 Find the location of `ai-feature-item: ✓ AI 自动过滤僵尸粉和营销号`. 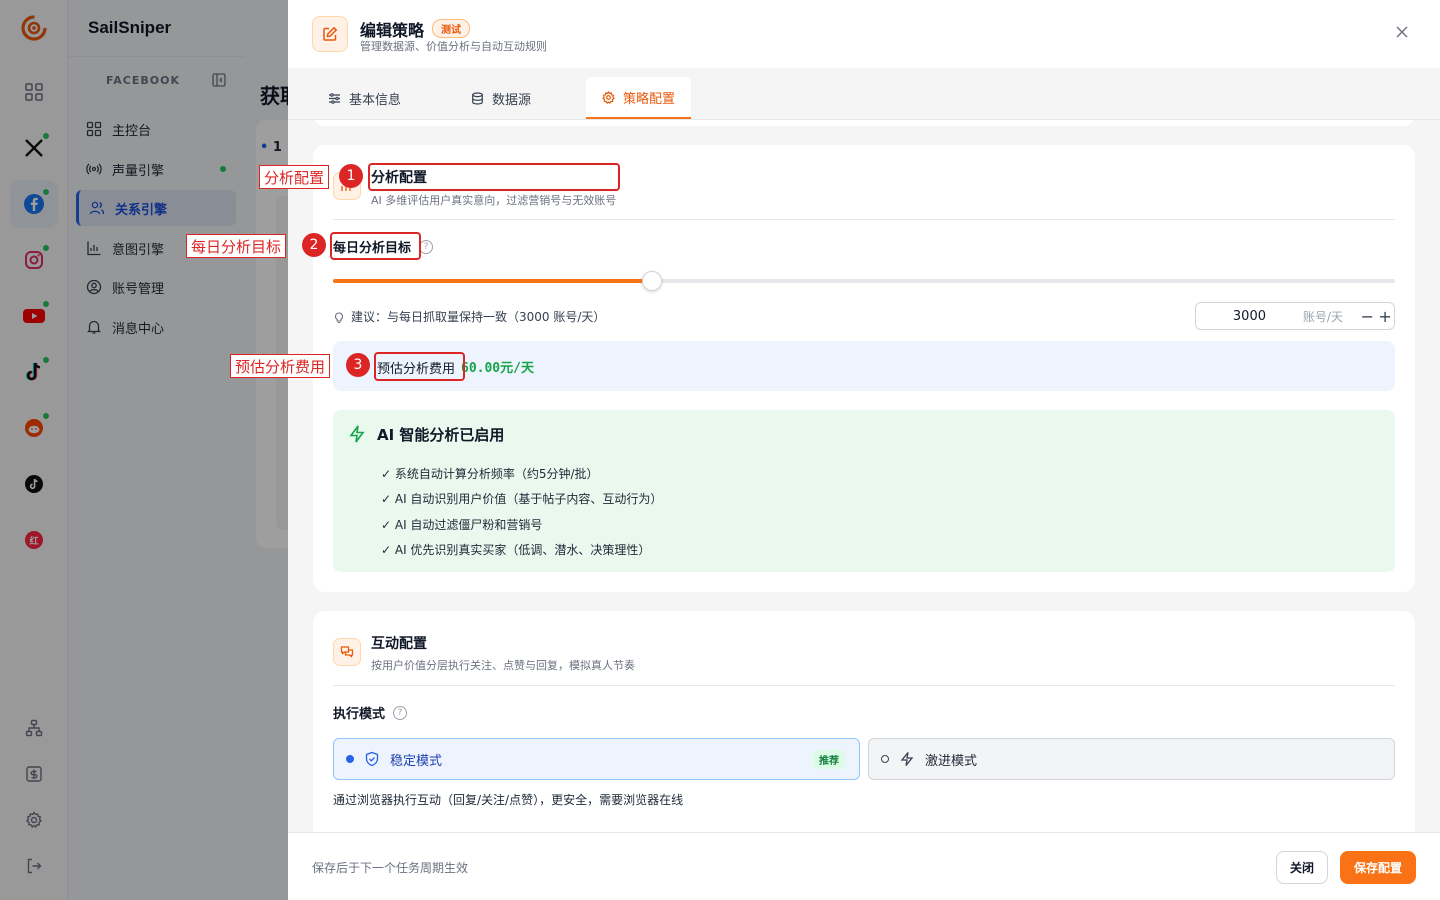

ai-feature-item: ✓ AI 自动过滤僵尸粉和营销号 is located at coordinates (462, 525).